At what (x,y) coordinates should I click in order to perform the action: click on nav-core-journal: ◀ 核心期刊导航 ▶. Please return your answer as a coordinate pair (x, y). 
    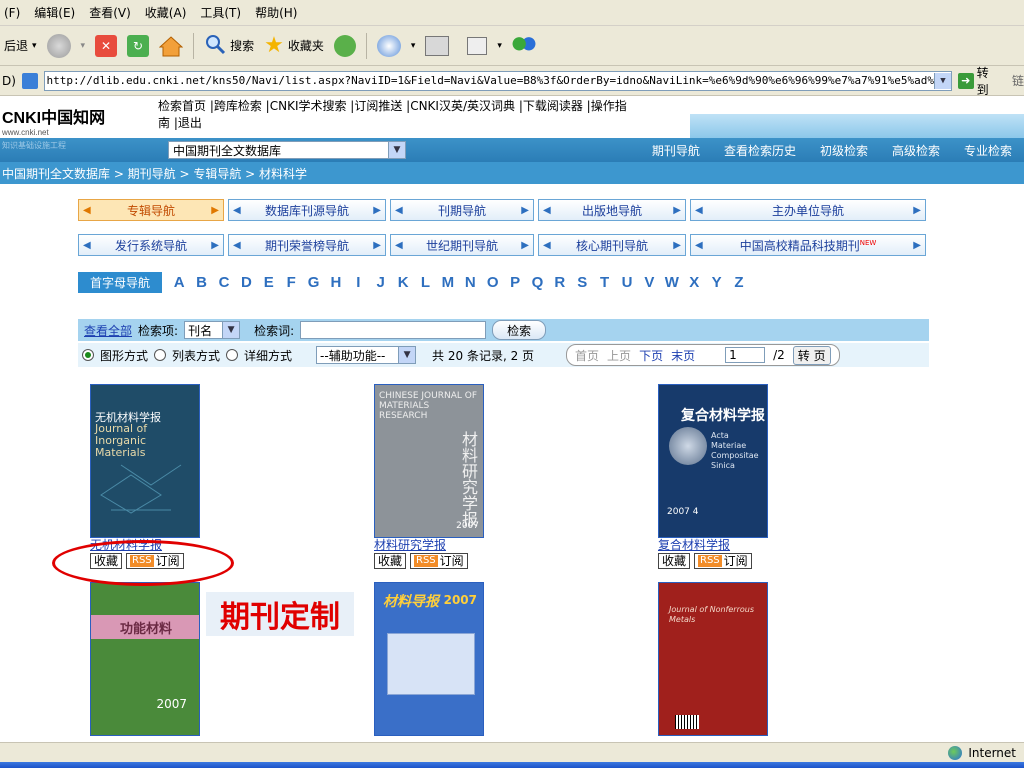
    Looking at the image, I should click on (612, 245).